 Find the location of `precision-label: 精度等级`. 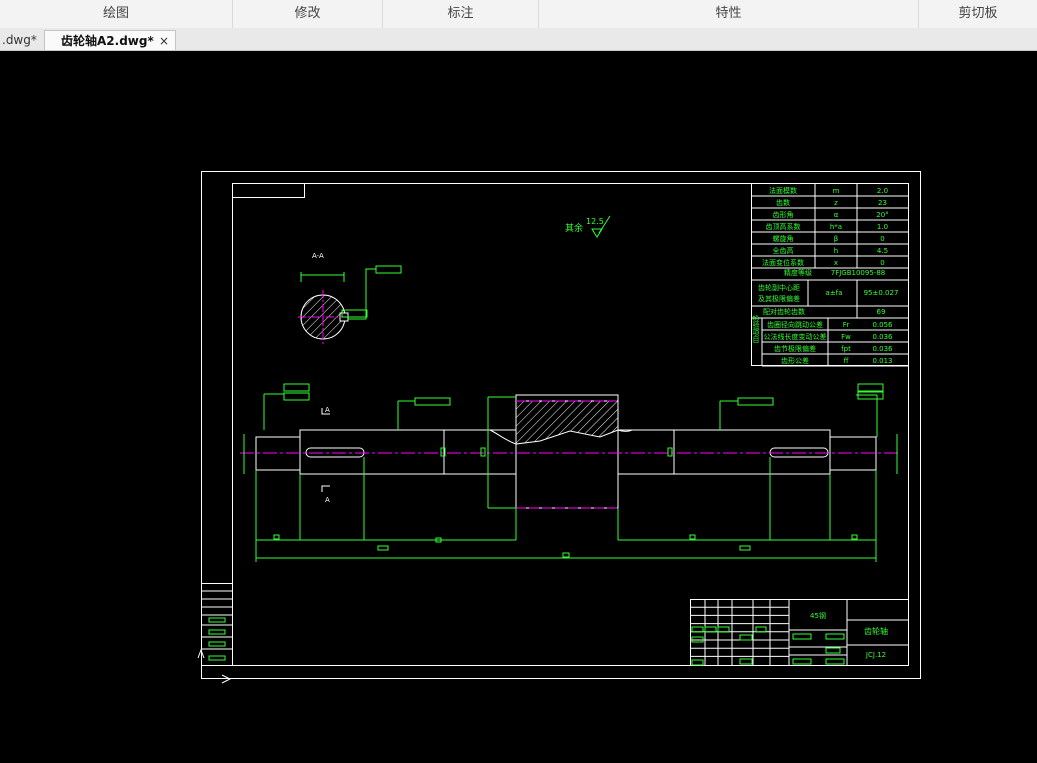

precision-label: 精度等级 is located at coordinates (798, 272).